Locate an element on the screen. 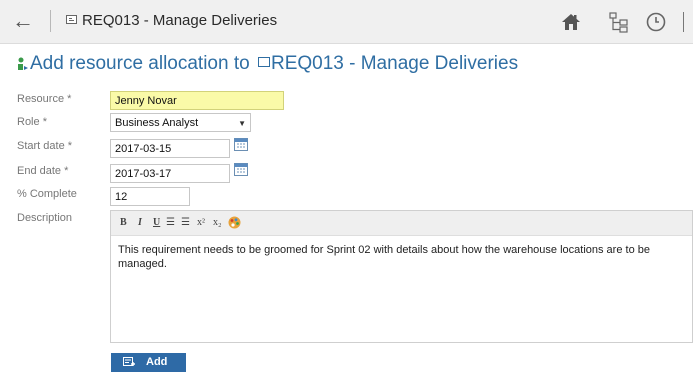  chevron-down-icon: ▼ is located at coordinates (242, 123).